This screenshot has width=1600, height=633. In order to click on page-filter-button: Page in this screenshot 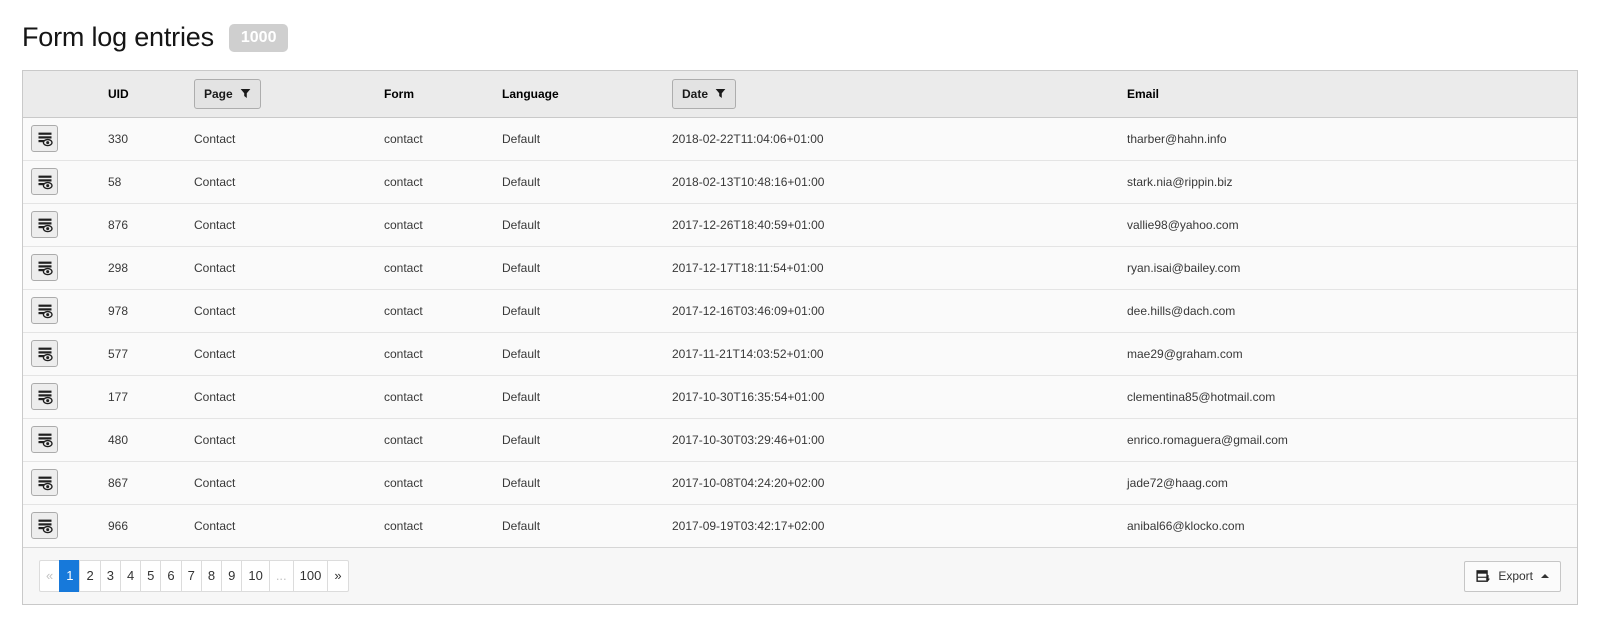, I will do `click(227, 93)`.